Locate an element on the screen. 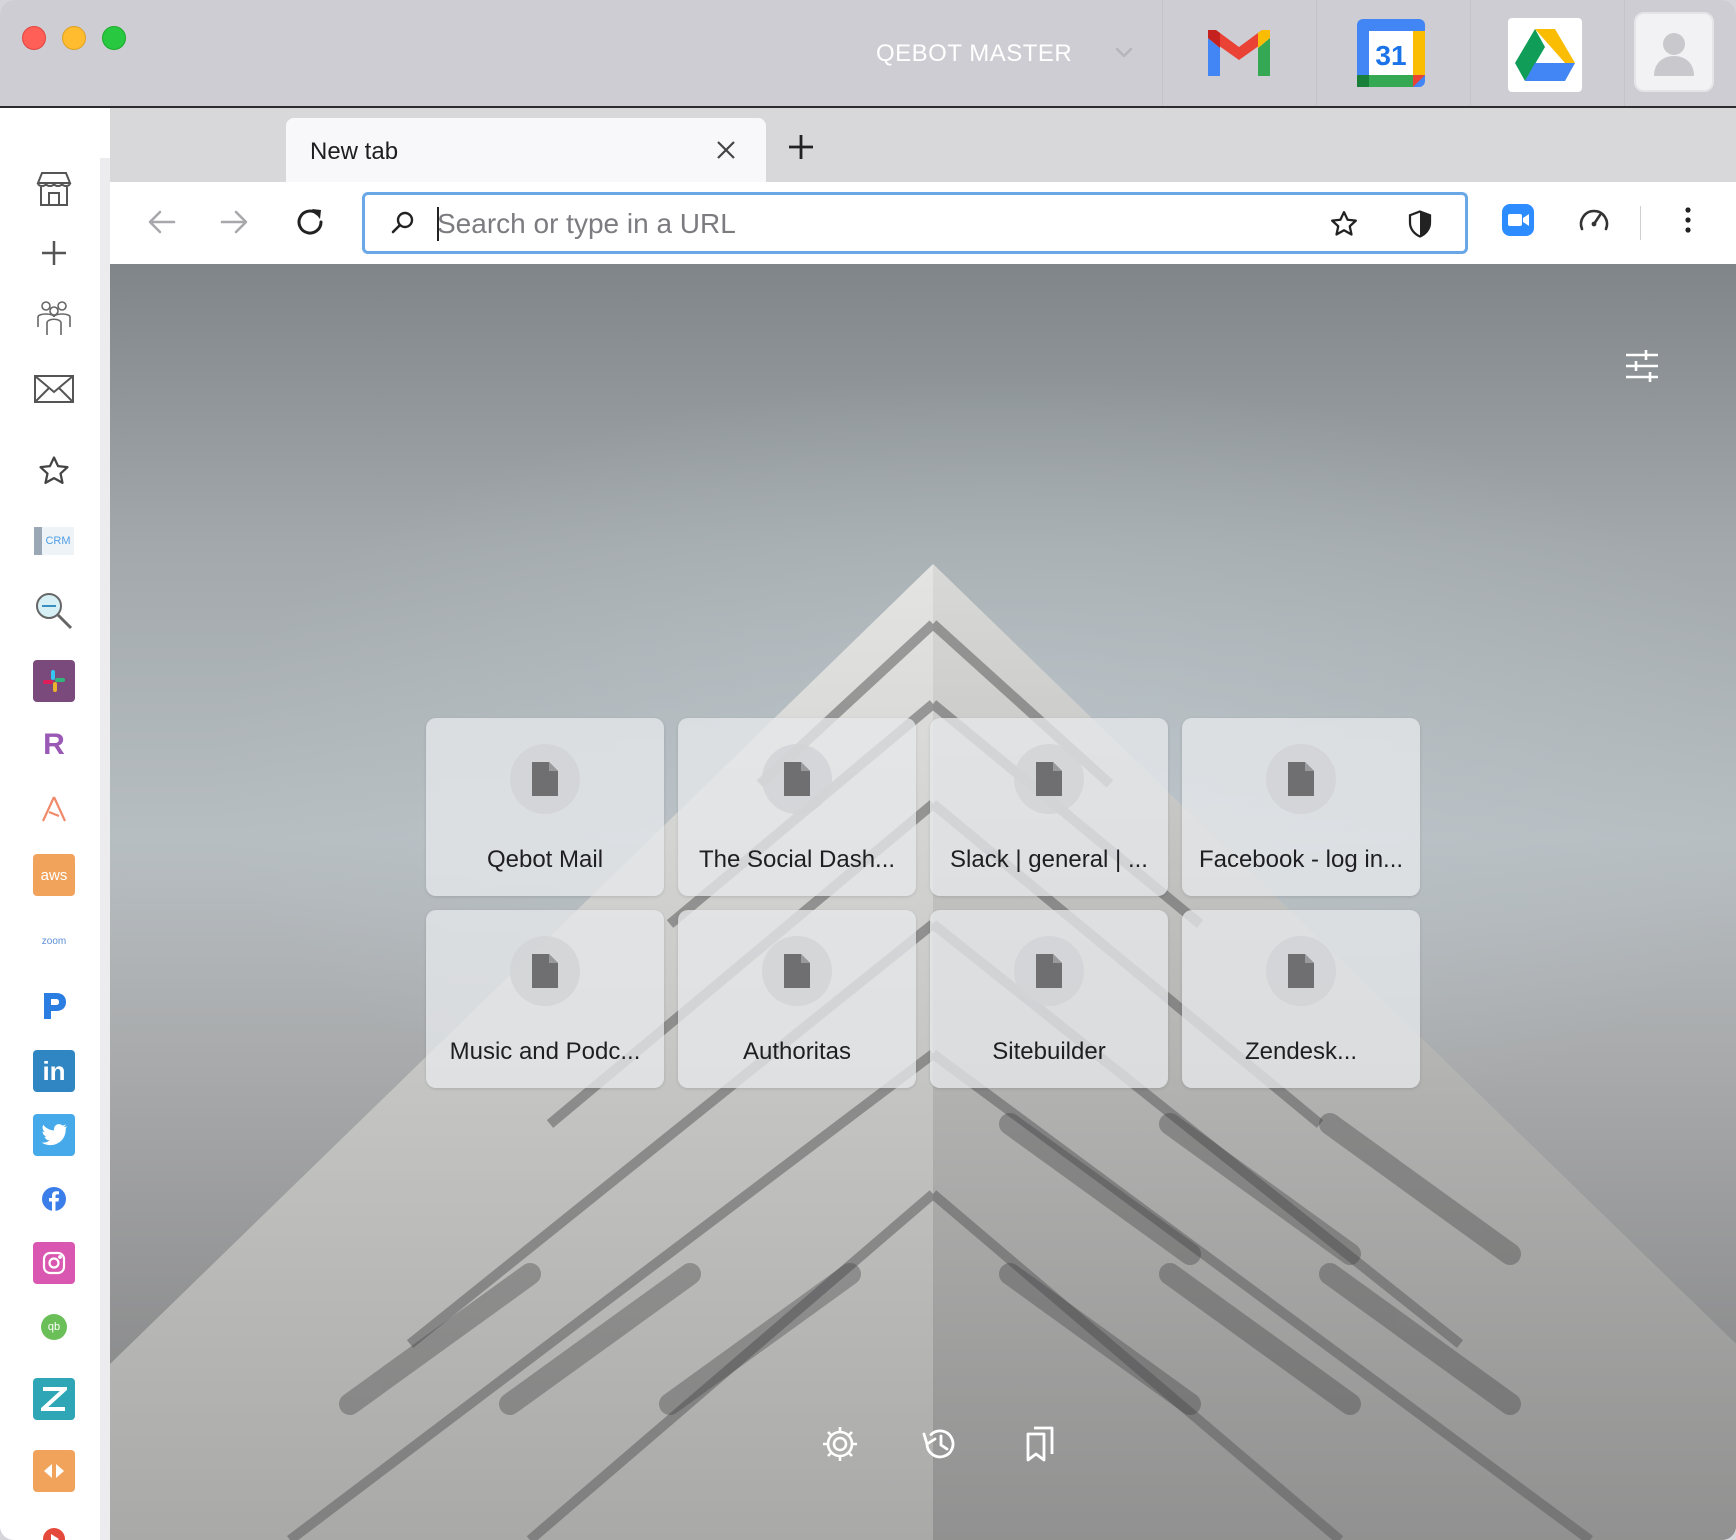 The image size is (1736, 1540). more-menu-button is located at coordinates (1688, 220).